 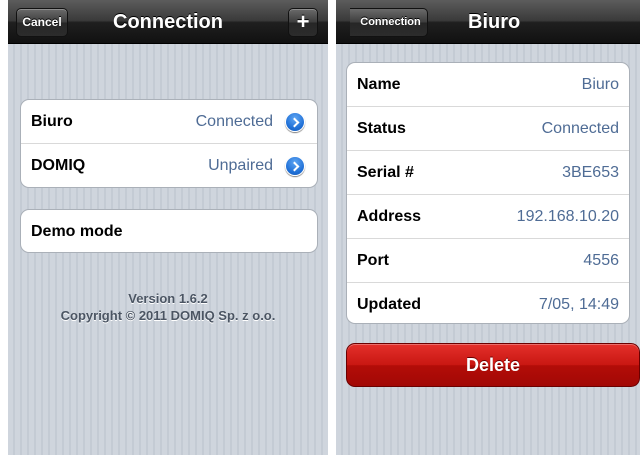 I want to click on field-value: 192.168.10.20, so click(x=567, y=216).